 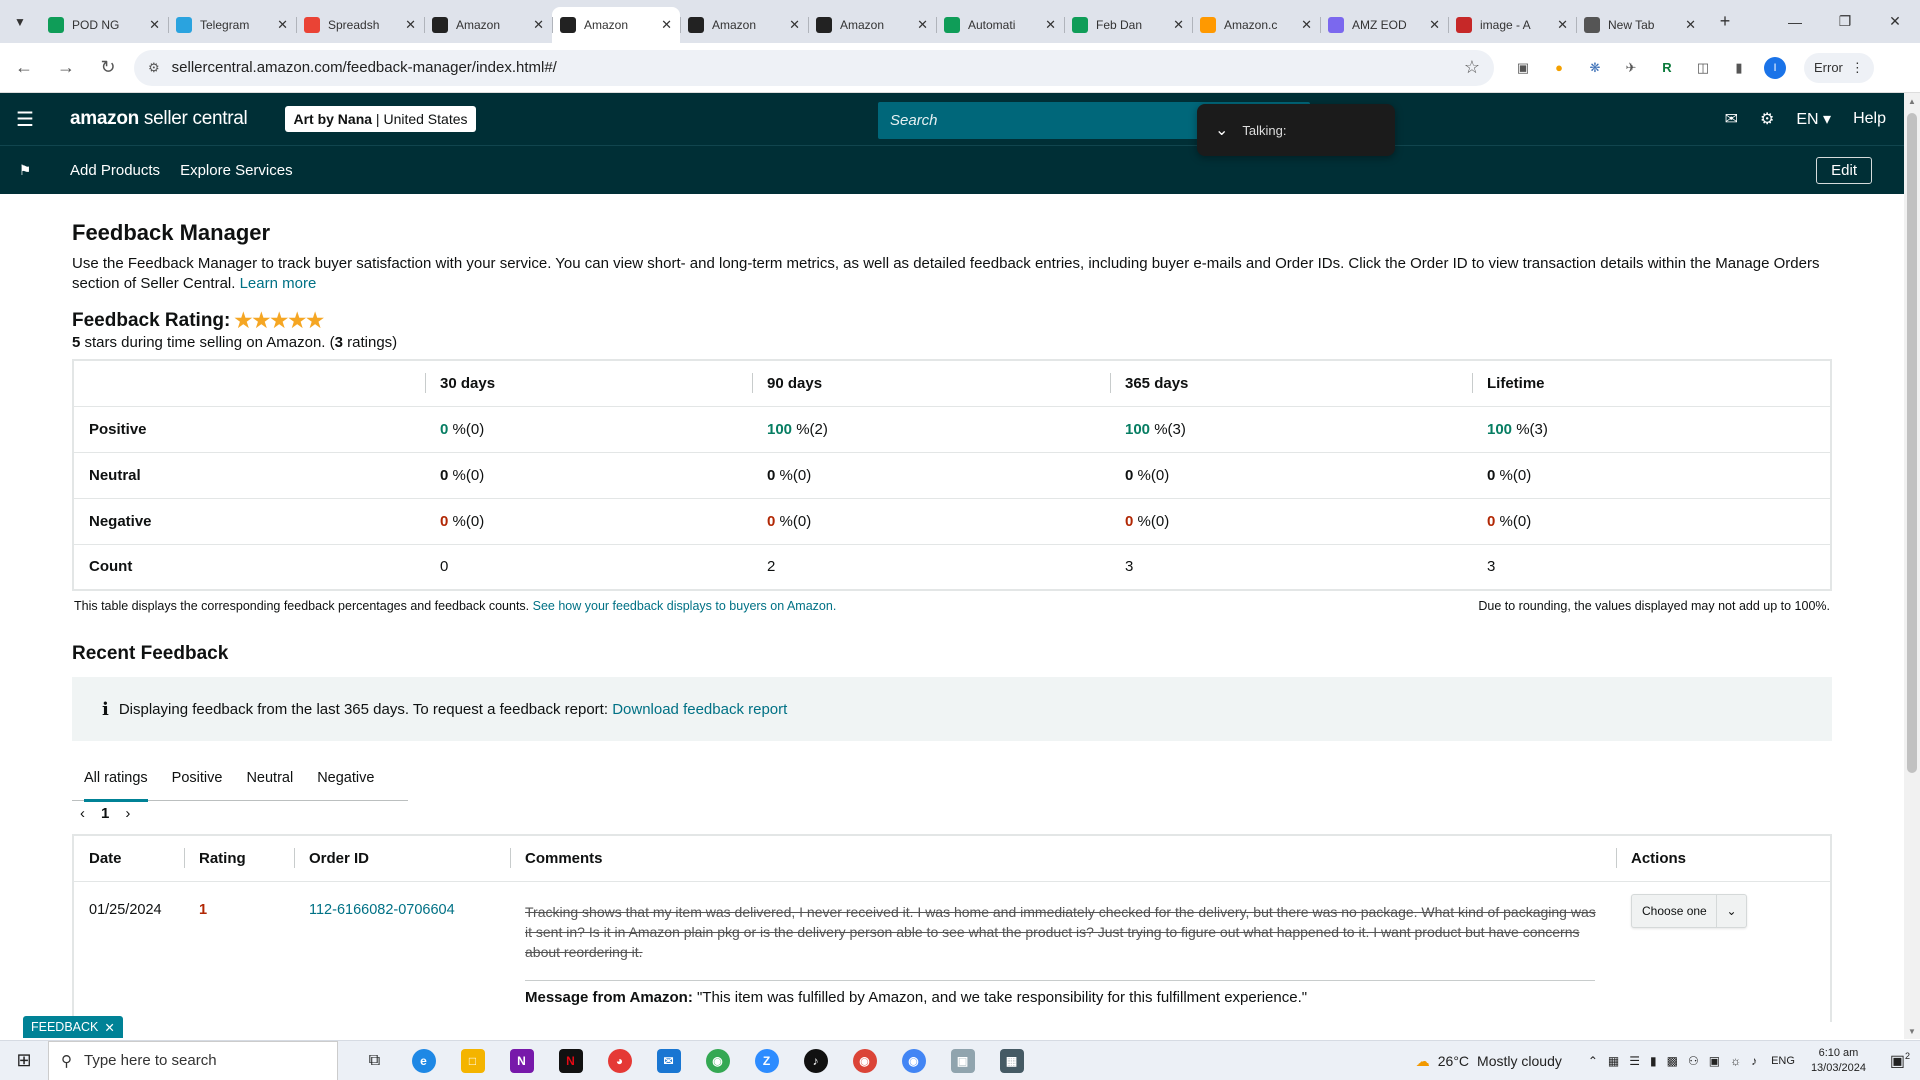 I want to click on browser-tab: New Tab ✕, so click(x=1640, y=25).